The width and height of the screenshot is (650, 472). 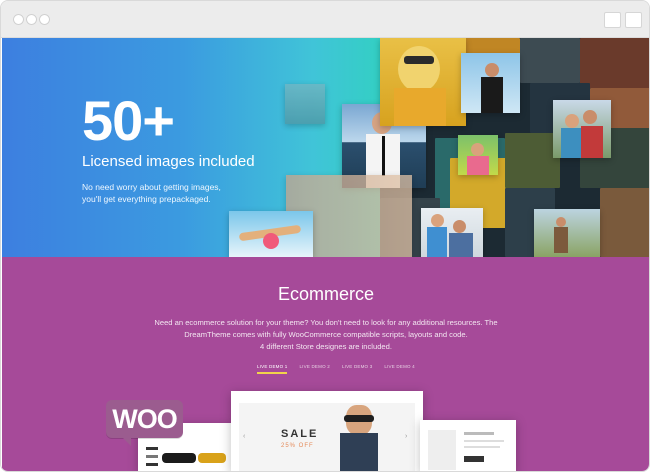 What do you see at coordinates (490, 83) in the screenshot?
I see `photo-woman-sky` at bounding box center [490, 83].